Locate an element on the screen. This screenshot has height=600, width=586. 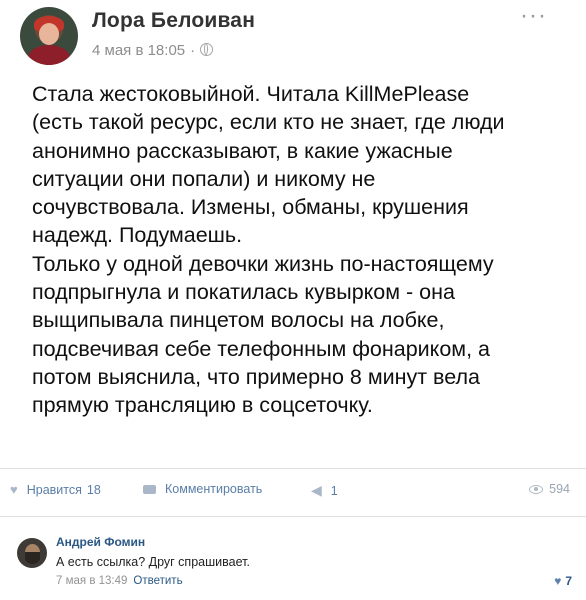
eye-icon is located at coordinates (536, 489).